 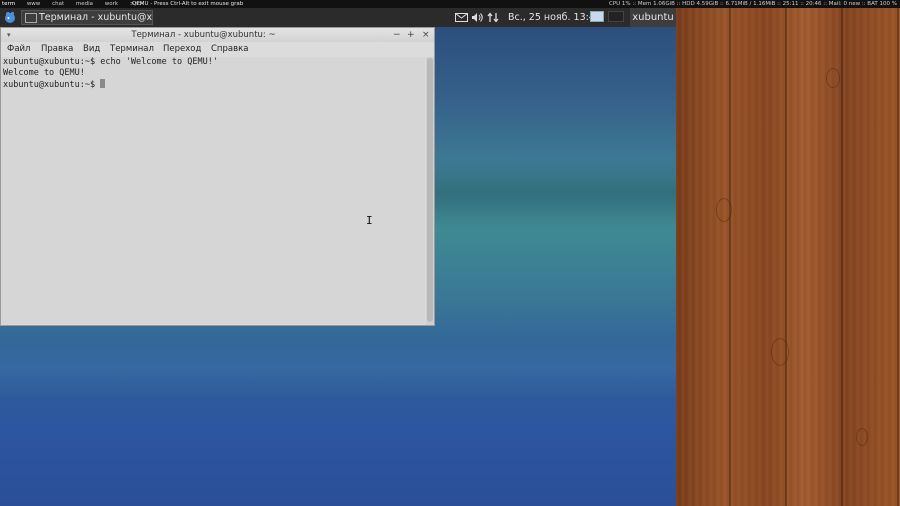 I want to click on wallpaper-water, so click(x=338, y=368).